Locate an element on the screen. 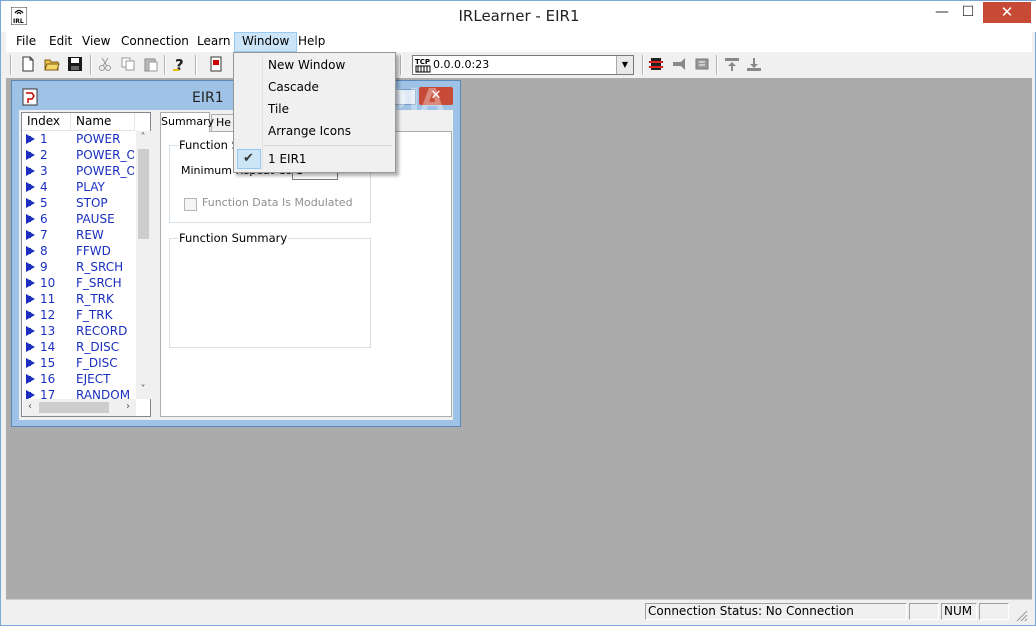  list-item: 6 PAUSE is located at coordinates (78, 219).